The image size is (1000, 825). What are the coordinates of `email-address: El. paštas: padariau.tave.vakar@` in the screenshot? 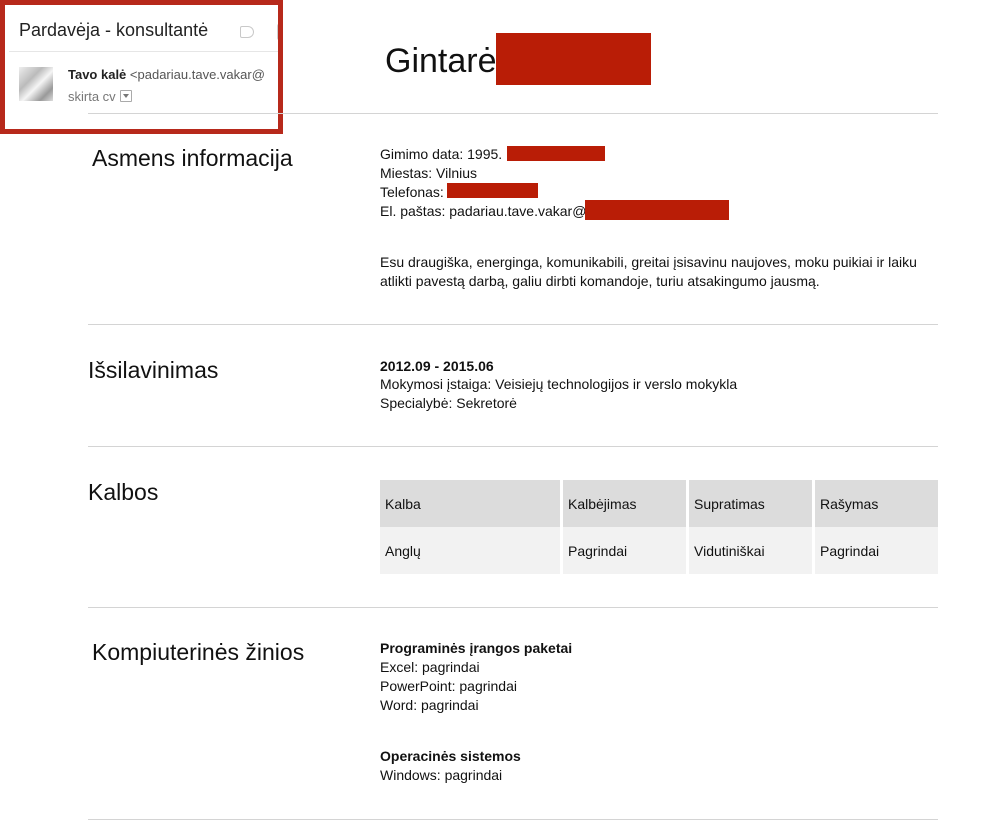 It's located at (483, 211).